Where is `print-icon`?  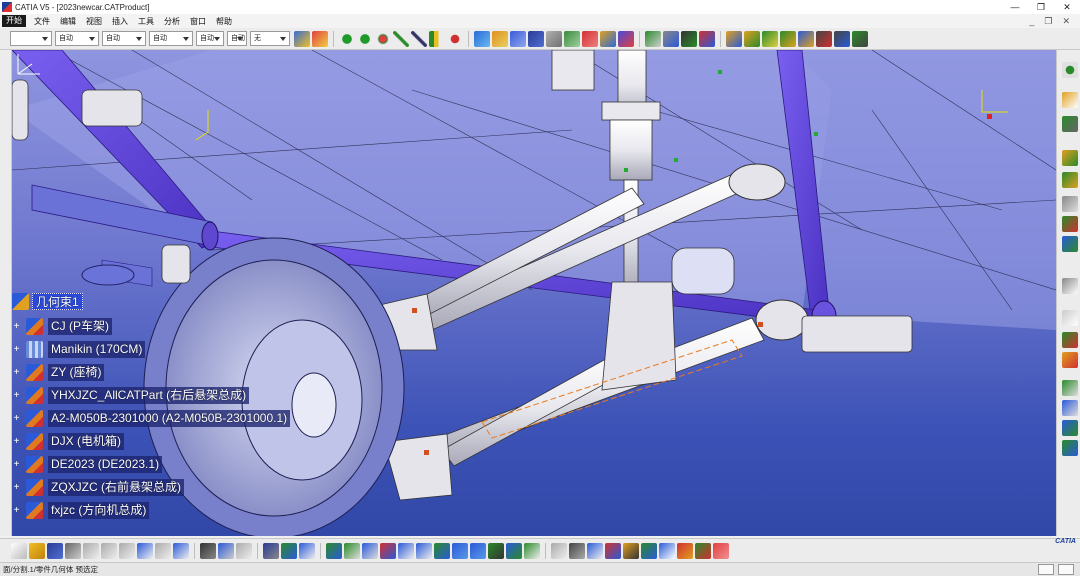
print-icon is located at coordinates (73, 550).